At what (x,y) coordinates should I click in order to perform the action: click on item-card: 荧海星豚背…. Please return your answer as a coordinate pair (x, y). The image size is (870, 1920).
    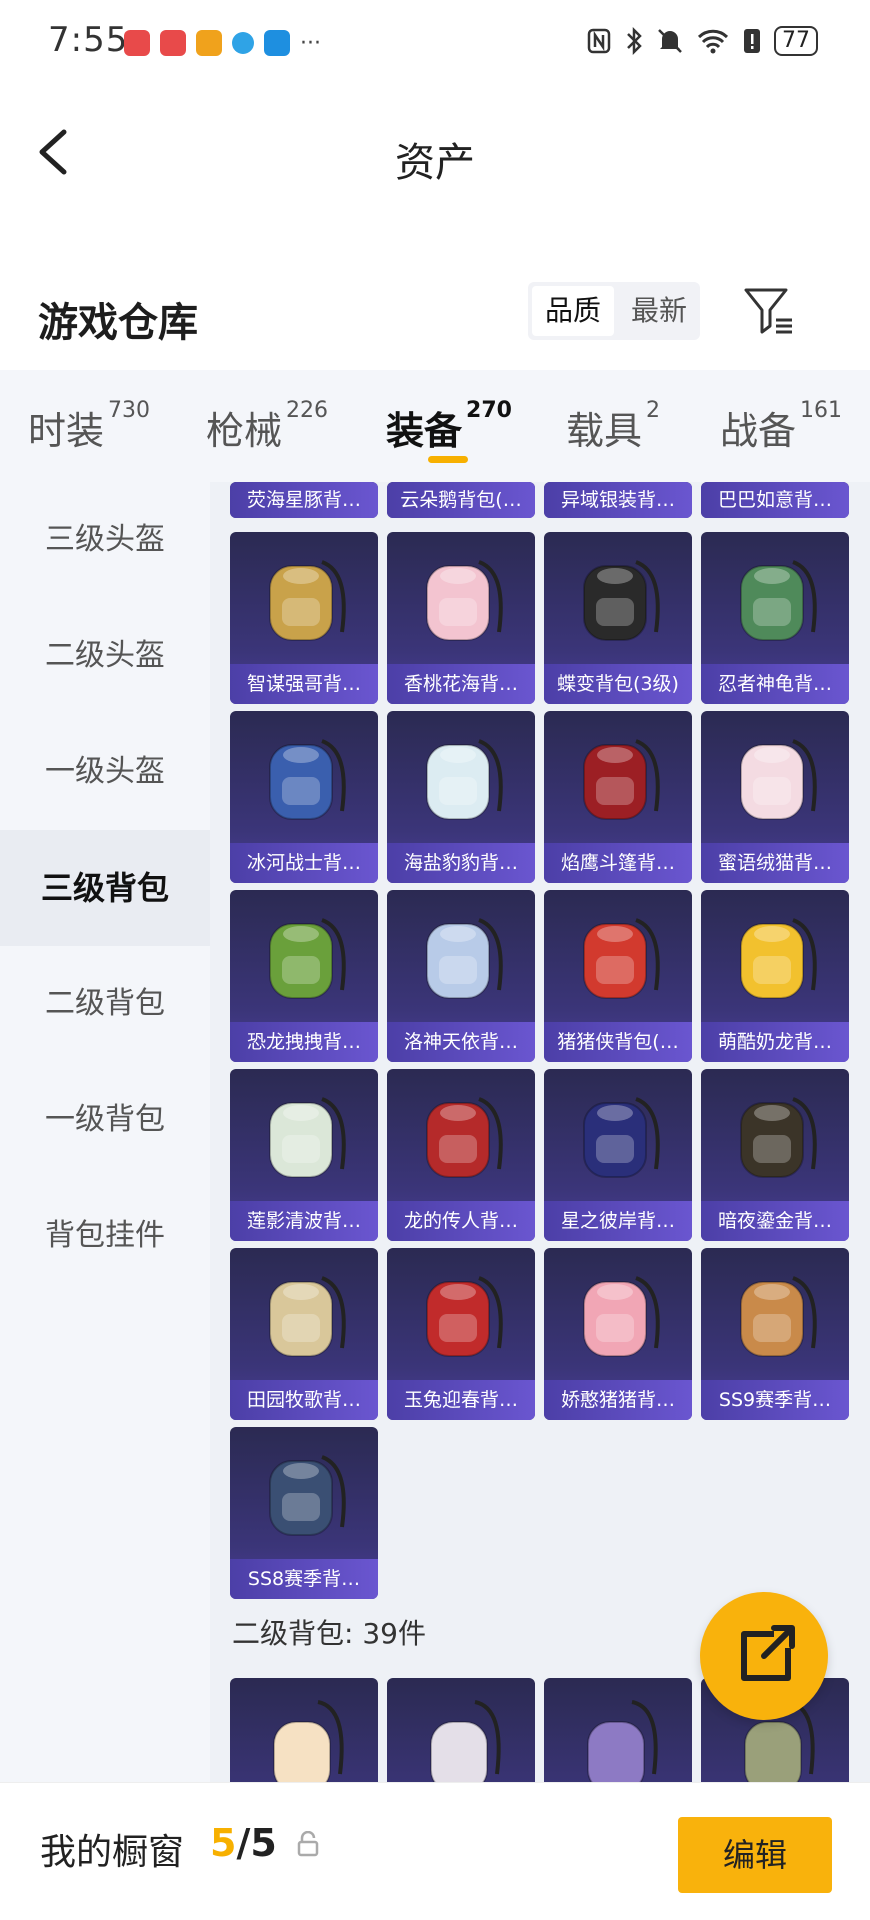
    Looking at the image, I should click on (304, 500).